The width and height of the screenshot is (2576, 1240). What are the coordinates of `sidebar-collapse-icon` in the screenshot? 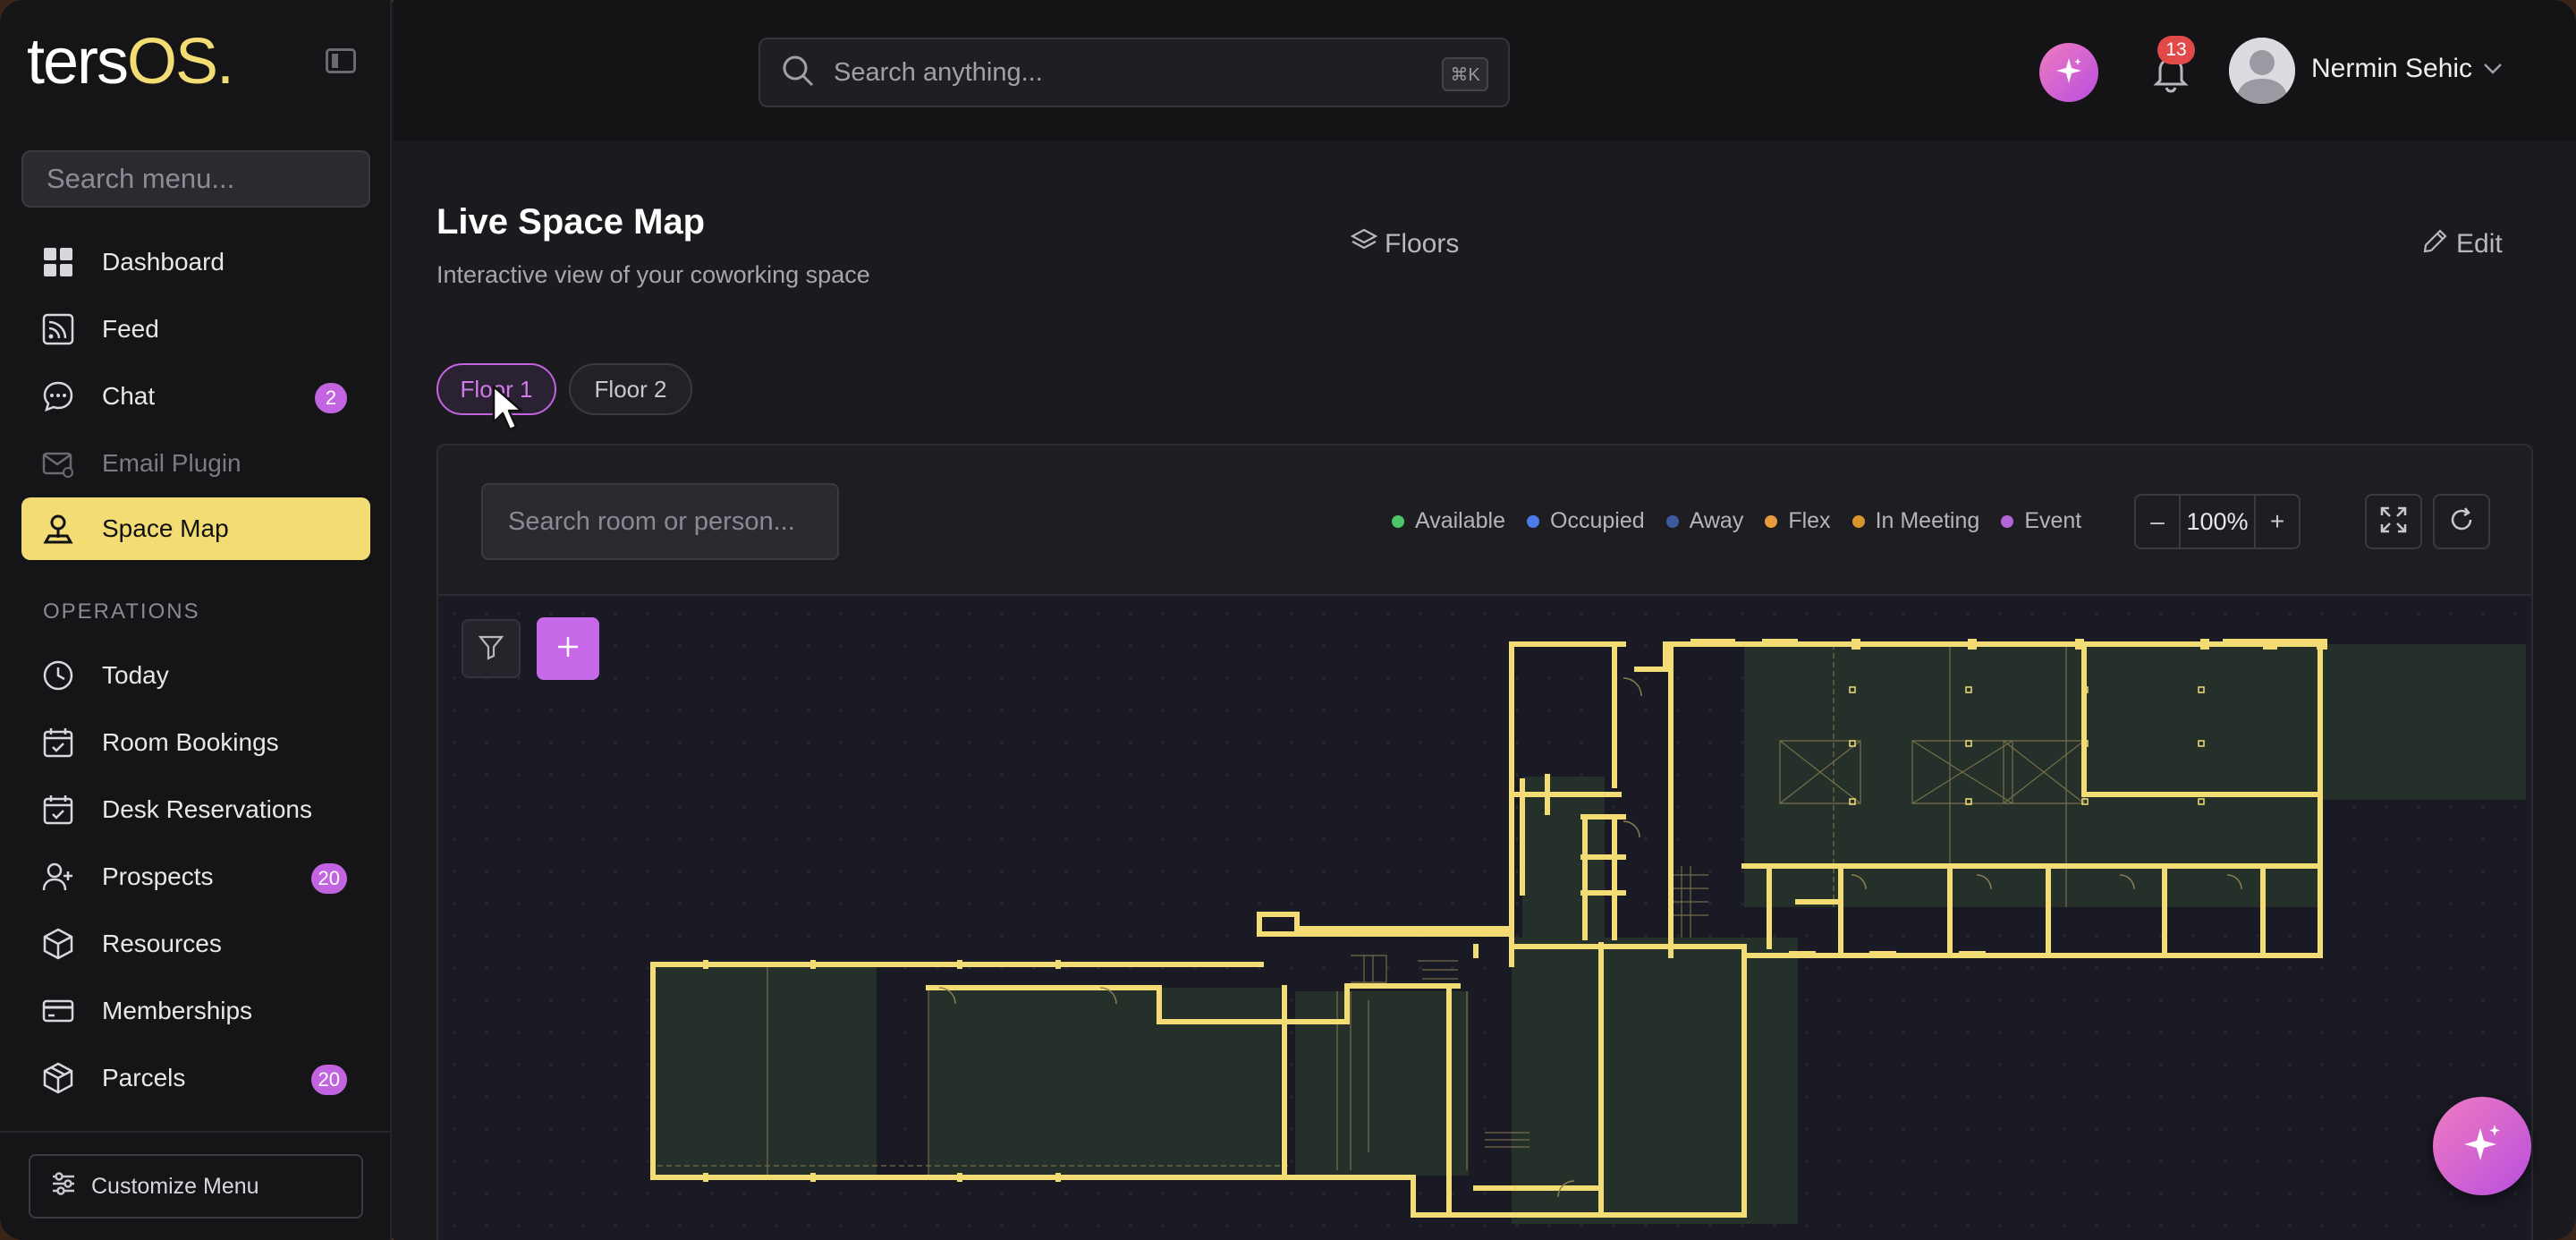 It's located at (341, 61).